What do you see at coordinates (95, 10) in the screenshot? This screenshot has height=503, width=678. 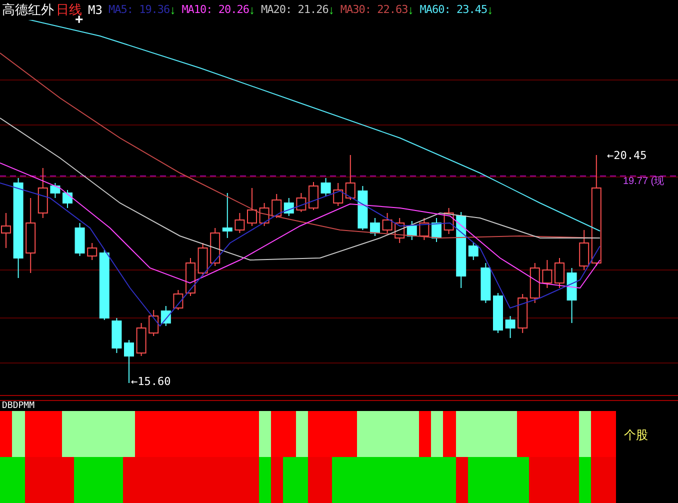 I see `mode-label: M3` at bounding box center [95, 10].